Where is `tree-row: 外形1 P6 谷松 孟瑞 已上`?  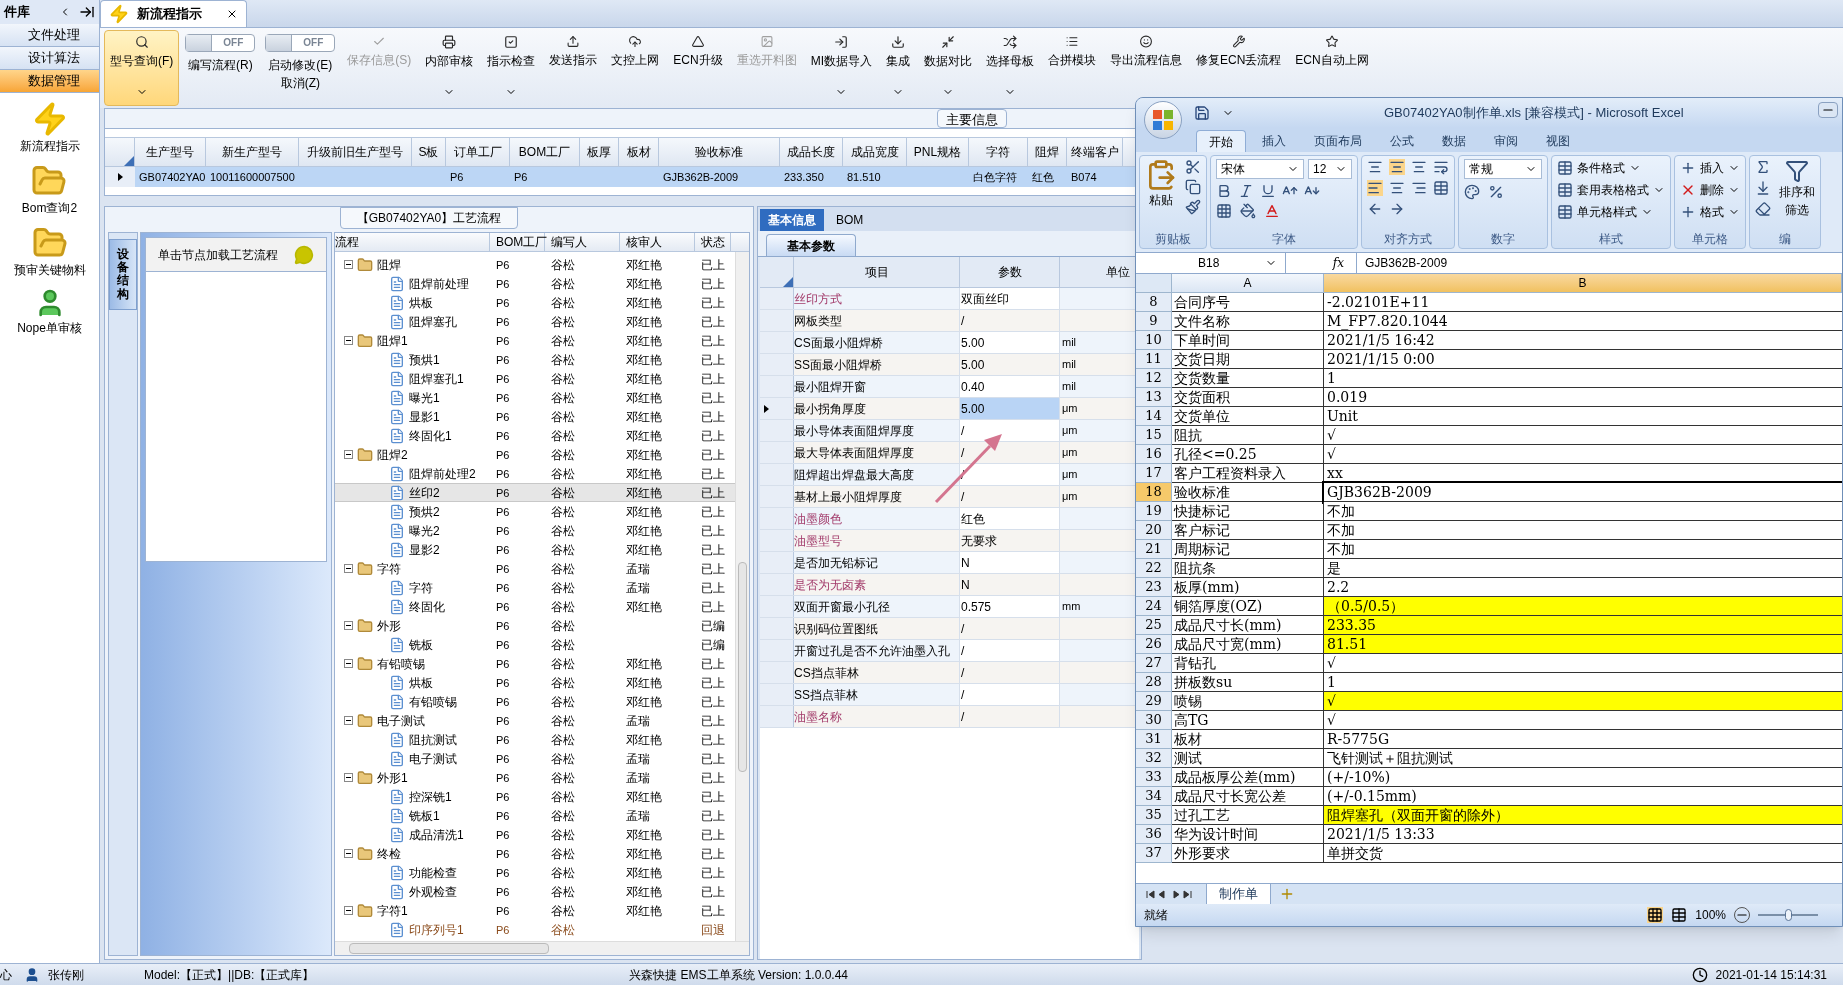 tree-row: 外形1 P6 谷松 孟瑞 已上 is located at coordinates (535, 777).